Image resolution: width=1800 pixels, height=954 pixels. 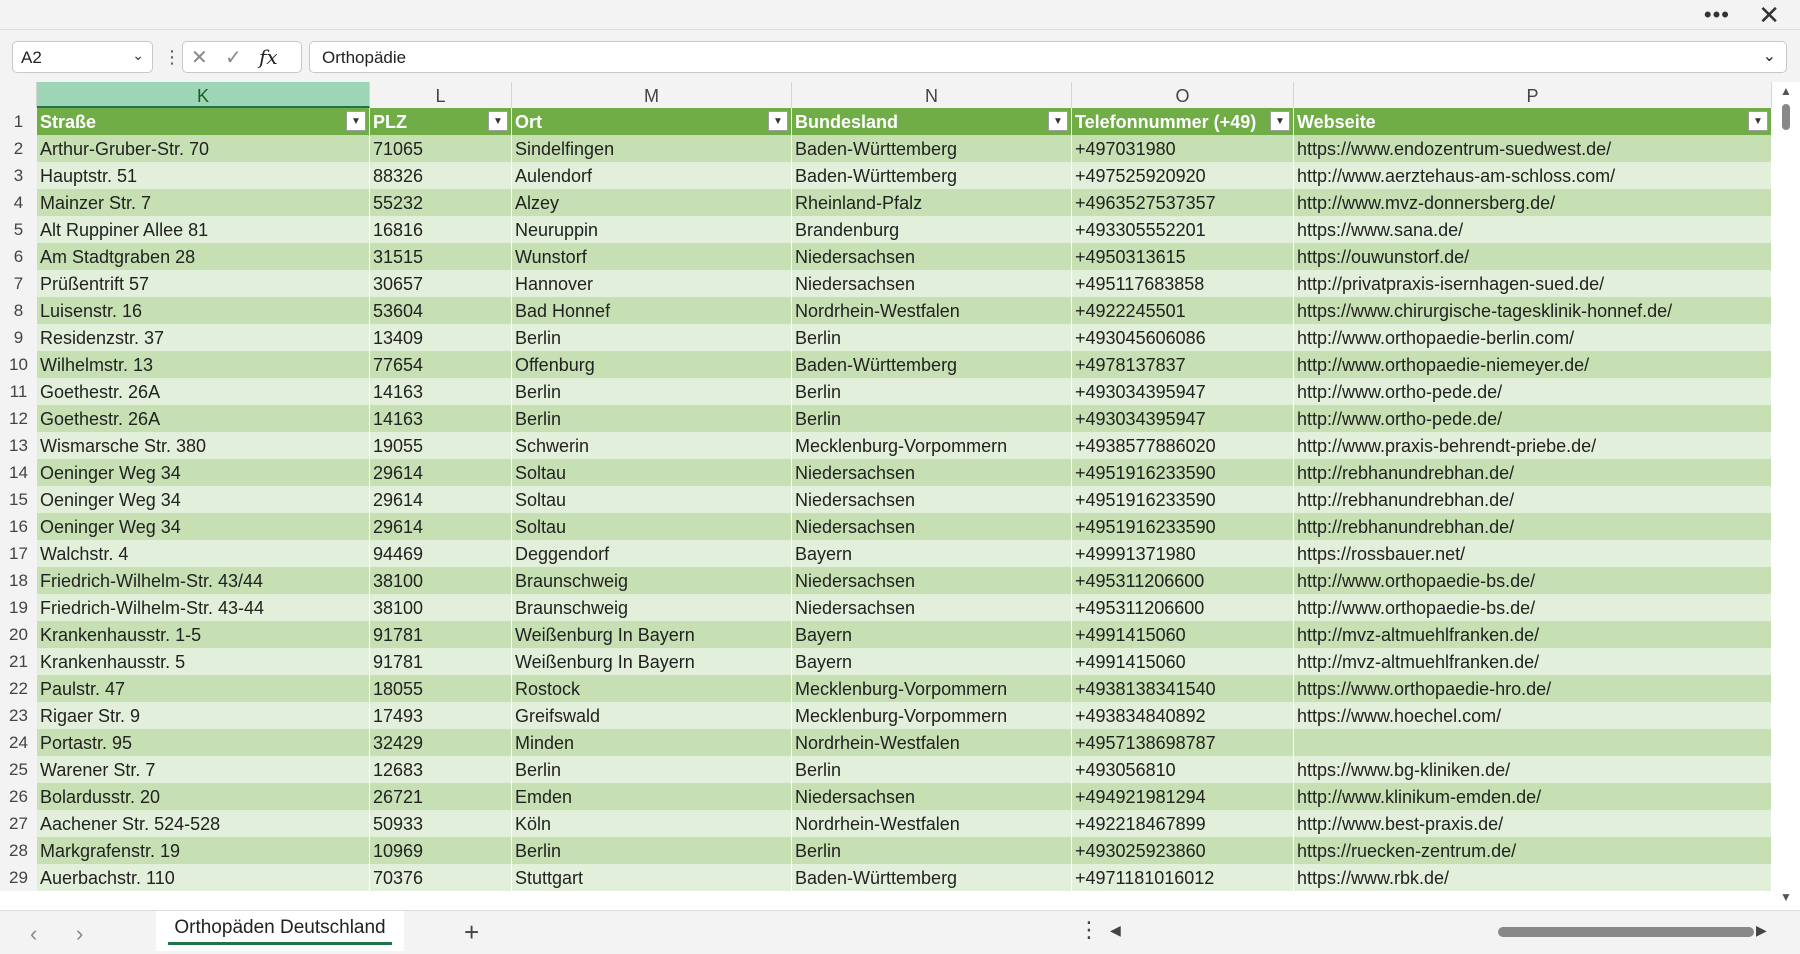 I want to click on cell: http://mvz-altmuehlfranken.de/, so click(x=1533, y=634).